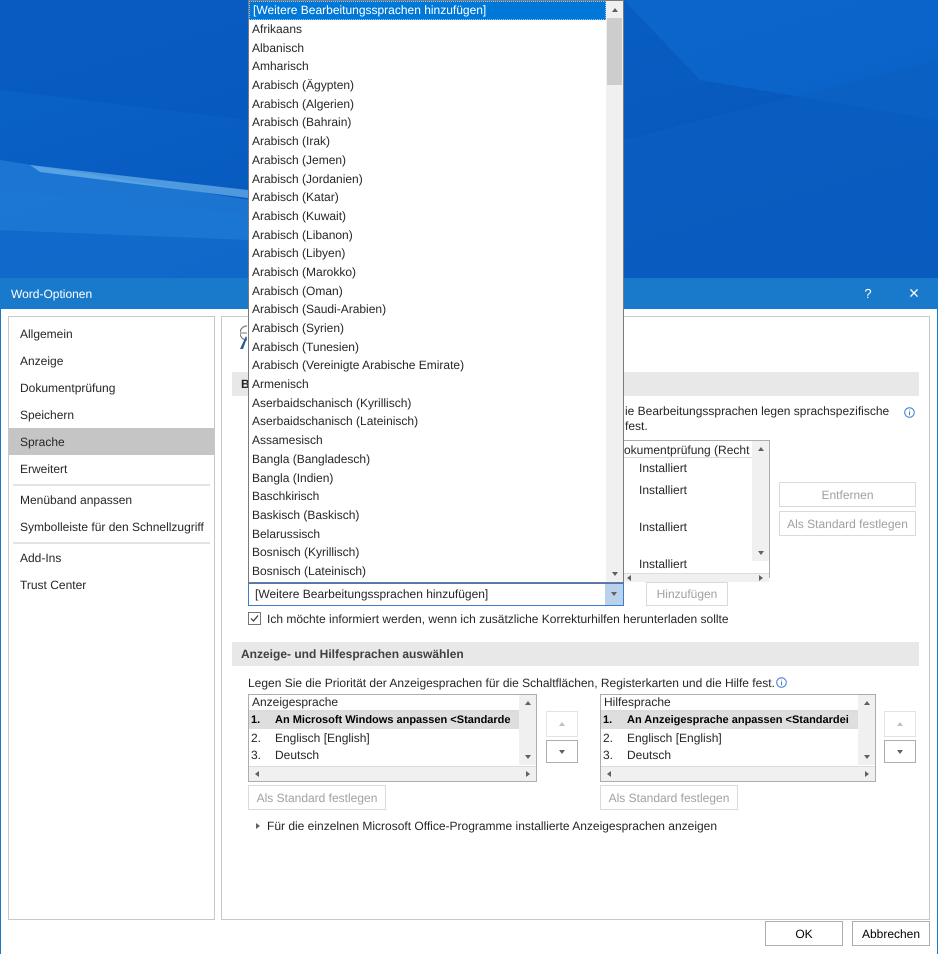  What do you see at coordinates (591, 825) in the screenshot?
I see `expander: Für die einzelnen Microsoft Office-Programme installierte Anzeigesprachen anzeigen` at bounding box center [591, 825].